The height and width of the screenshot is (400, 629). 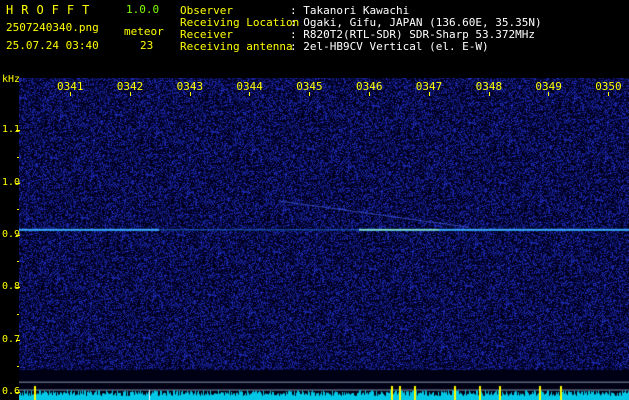 I want to click on app-version: 1.0.0, so click(x=143, y=9).